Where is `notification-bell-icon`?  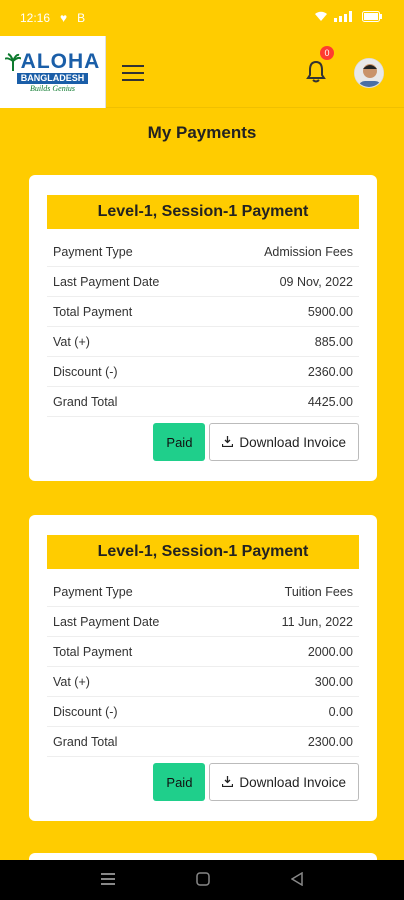
notification-bell-icon is located at coordinates (316, 74).